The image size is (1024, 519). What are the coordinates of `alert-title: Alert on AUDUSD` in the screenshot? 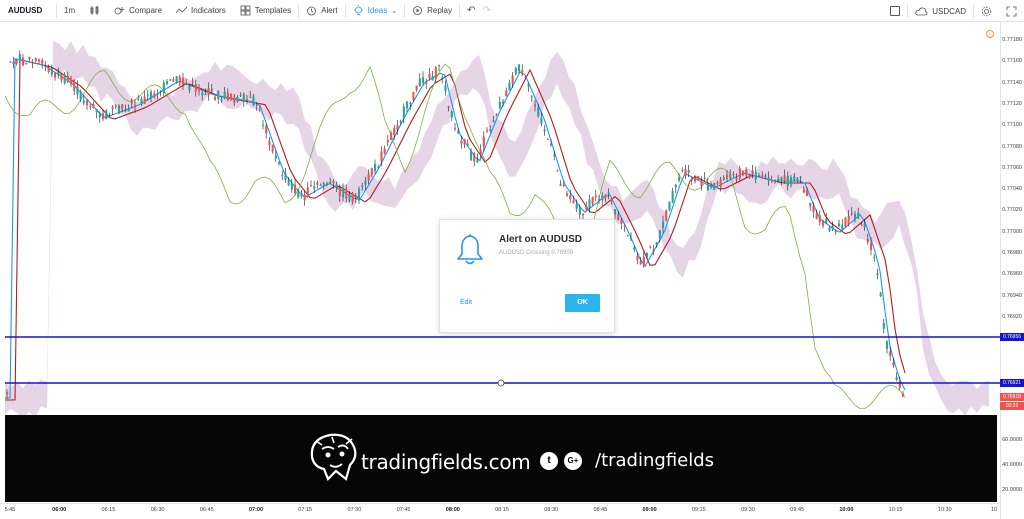 It's located at (540, 239).